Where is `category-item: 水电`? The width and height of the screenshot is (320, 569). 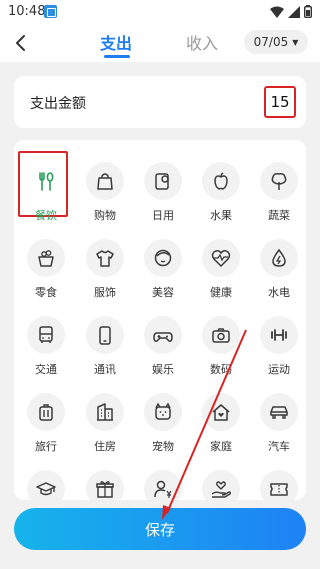
category-item: 水电 is located at coordinates (278, 263).